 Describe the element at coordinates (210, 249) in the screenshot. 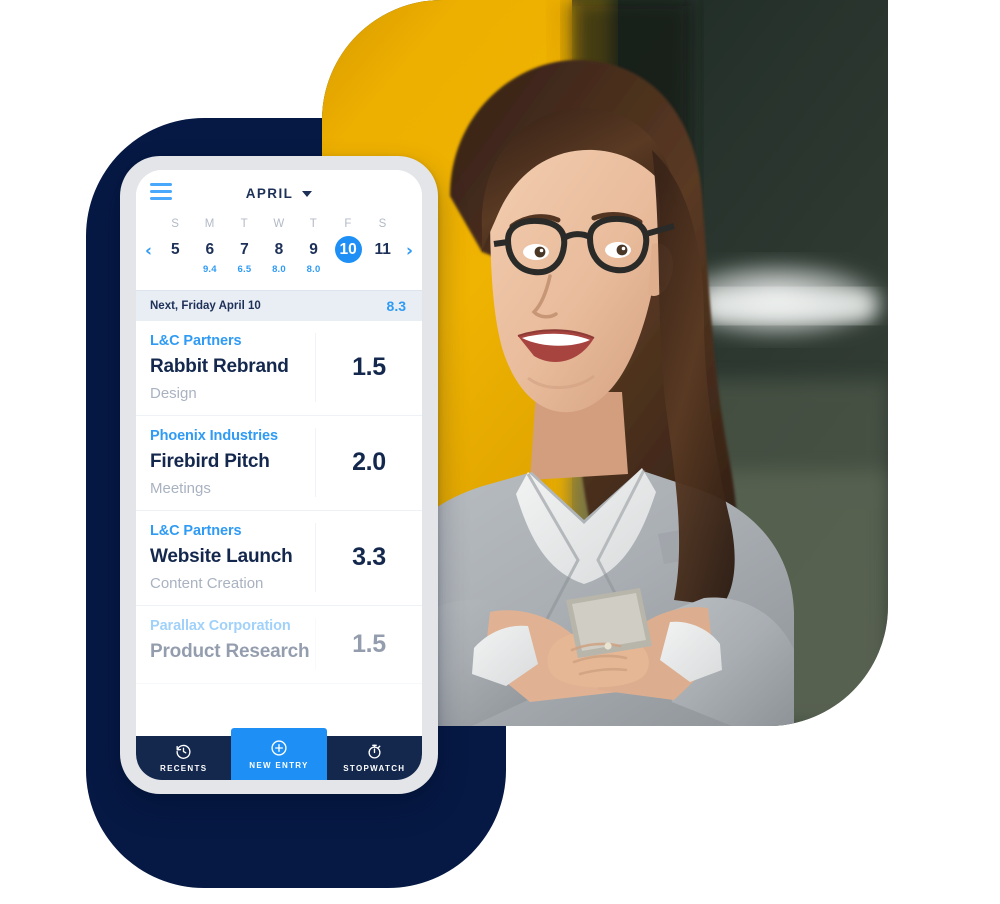

I see `calendar-day-number: 6` at that location.